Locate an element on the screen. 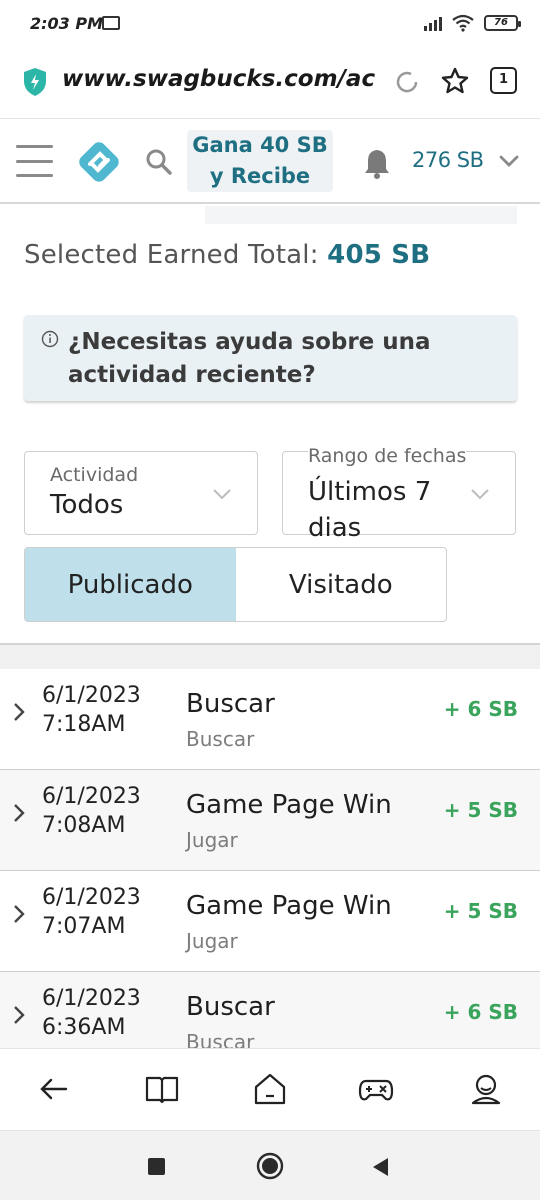 This screenshot has width=540, height=1200. browser-url-bar: www.swagbucks.com/acc 1 is located at coordinates (270, 83).